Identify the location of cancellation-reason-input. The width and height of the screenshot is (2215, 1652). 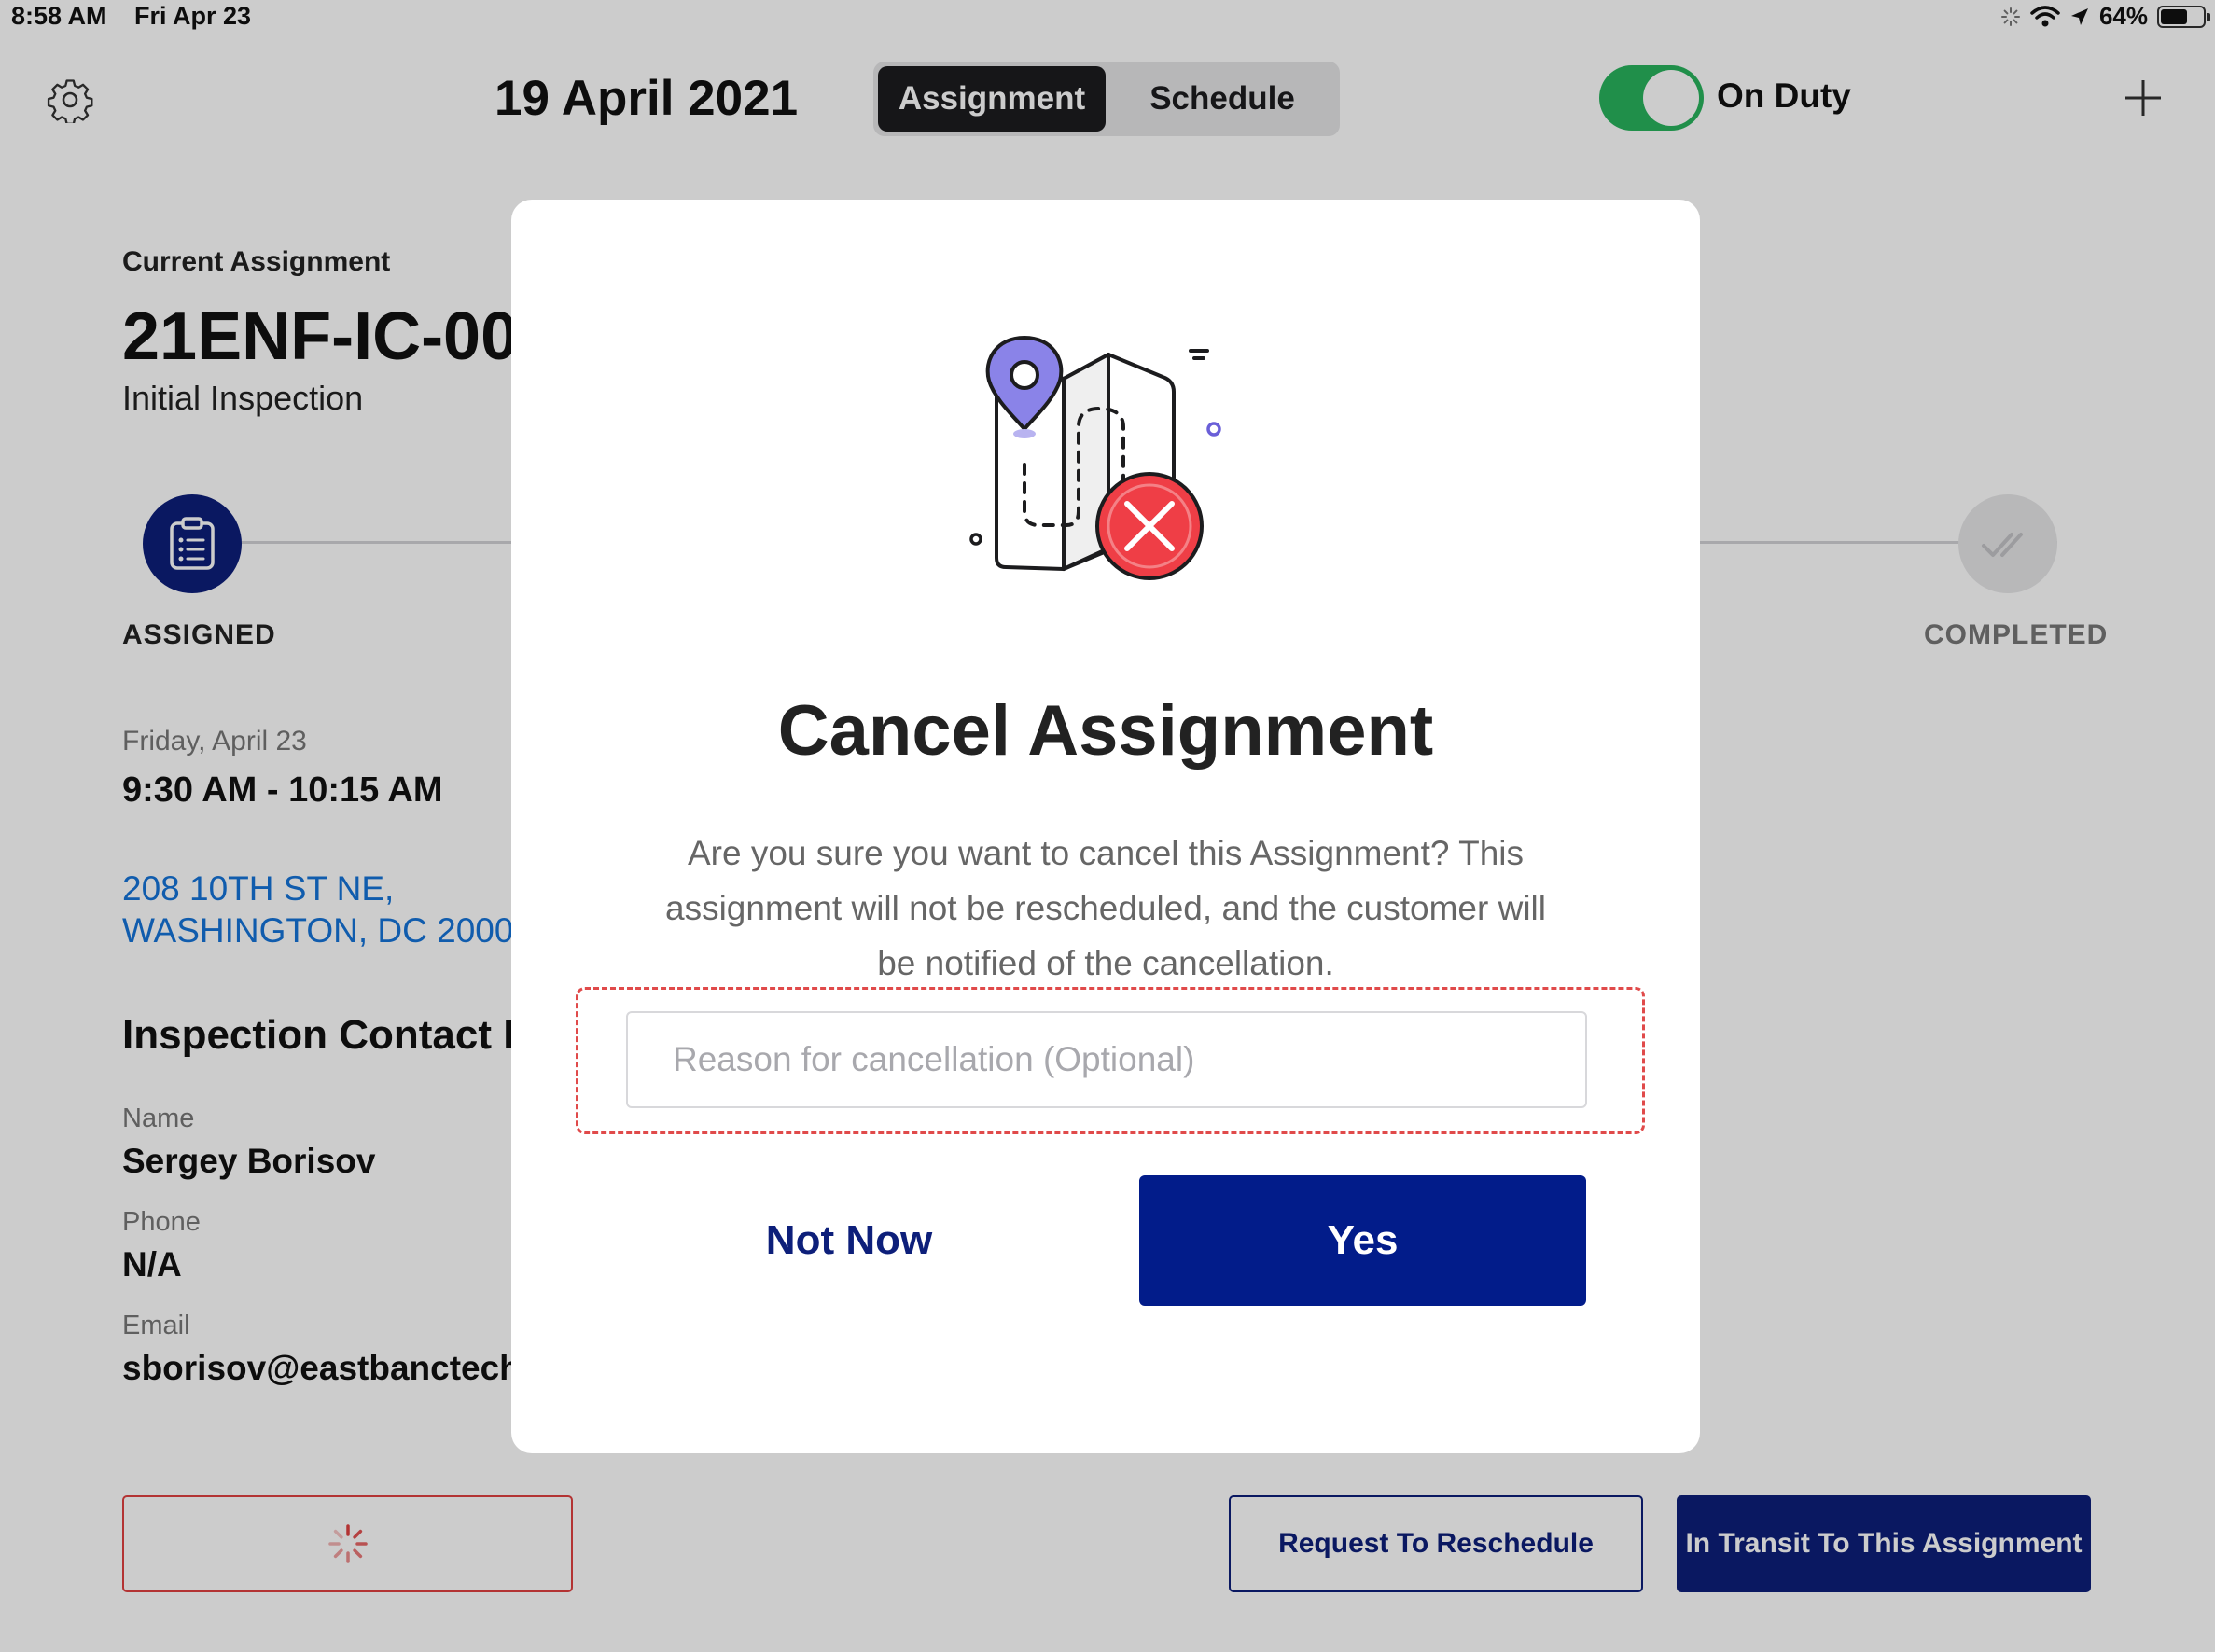
(1106, 1059).